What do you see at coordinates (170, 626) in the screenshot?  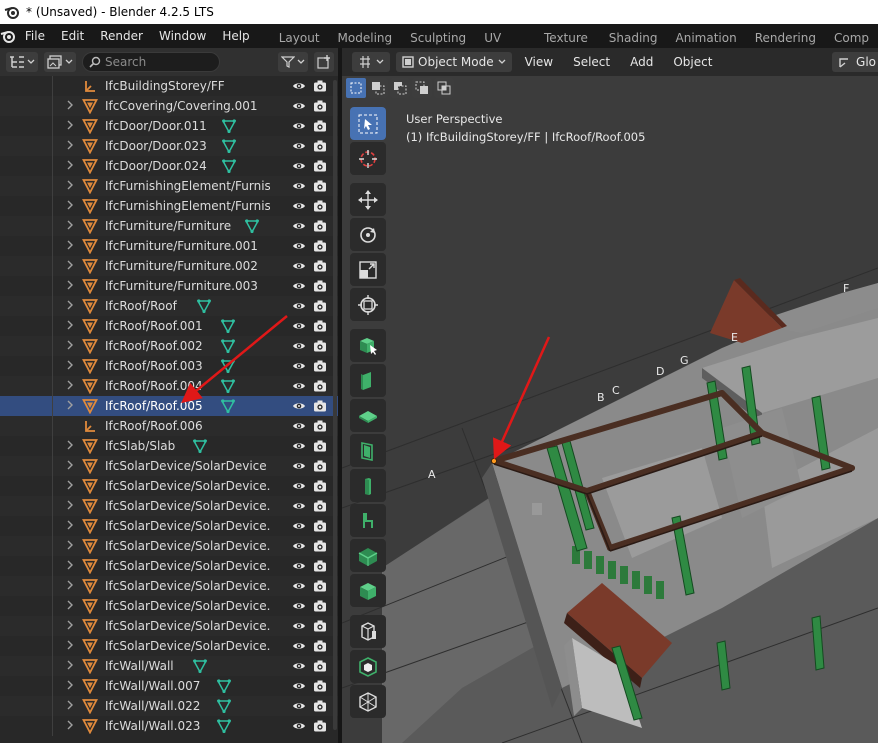 I see `outliner-row: IfcSolarDevice/SolarDevice.008` at bounding box center [170, 626].